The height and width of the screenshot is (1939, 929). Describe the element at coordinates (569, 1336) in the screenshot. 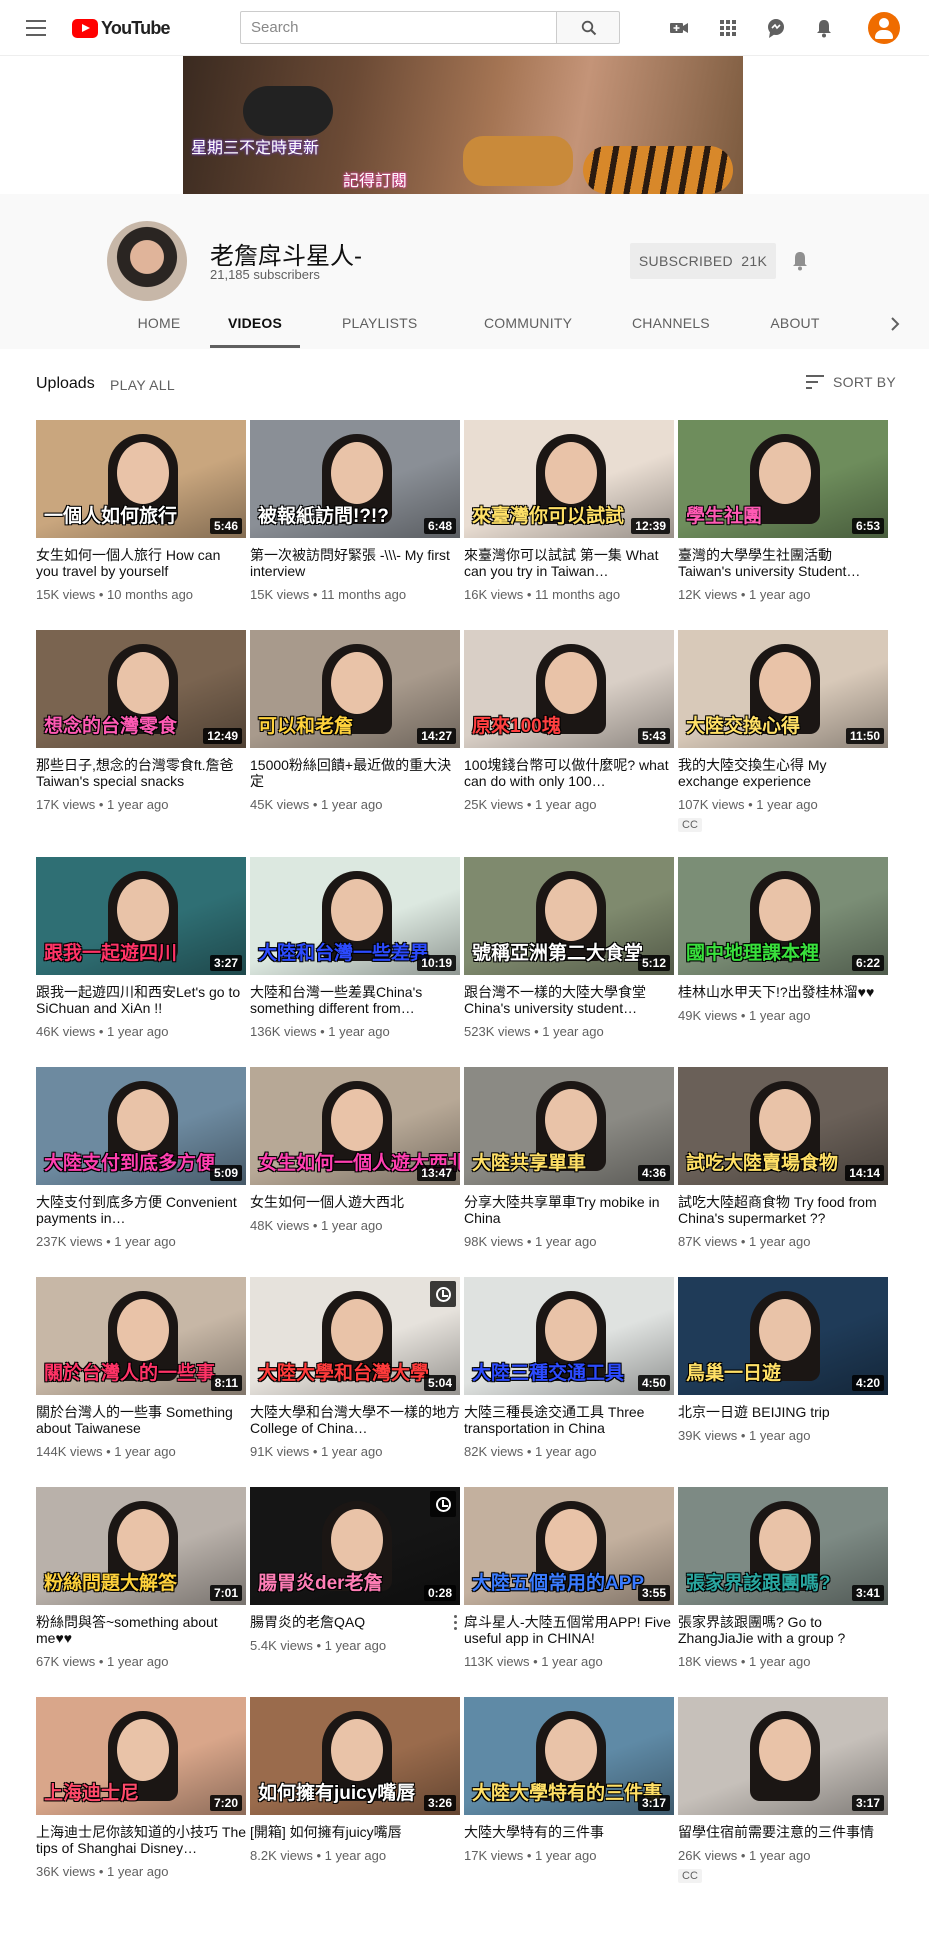

I see `video-thumbnail: 大陸三種交通工具 4:50` at that location.